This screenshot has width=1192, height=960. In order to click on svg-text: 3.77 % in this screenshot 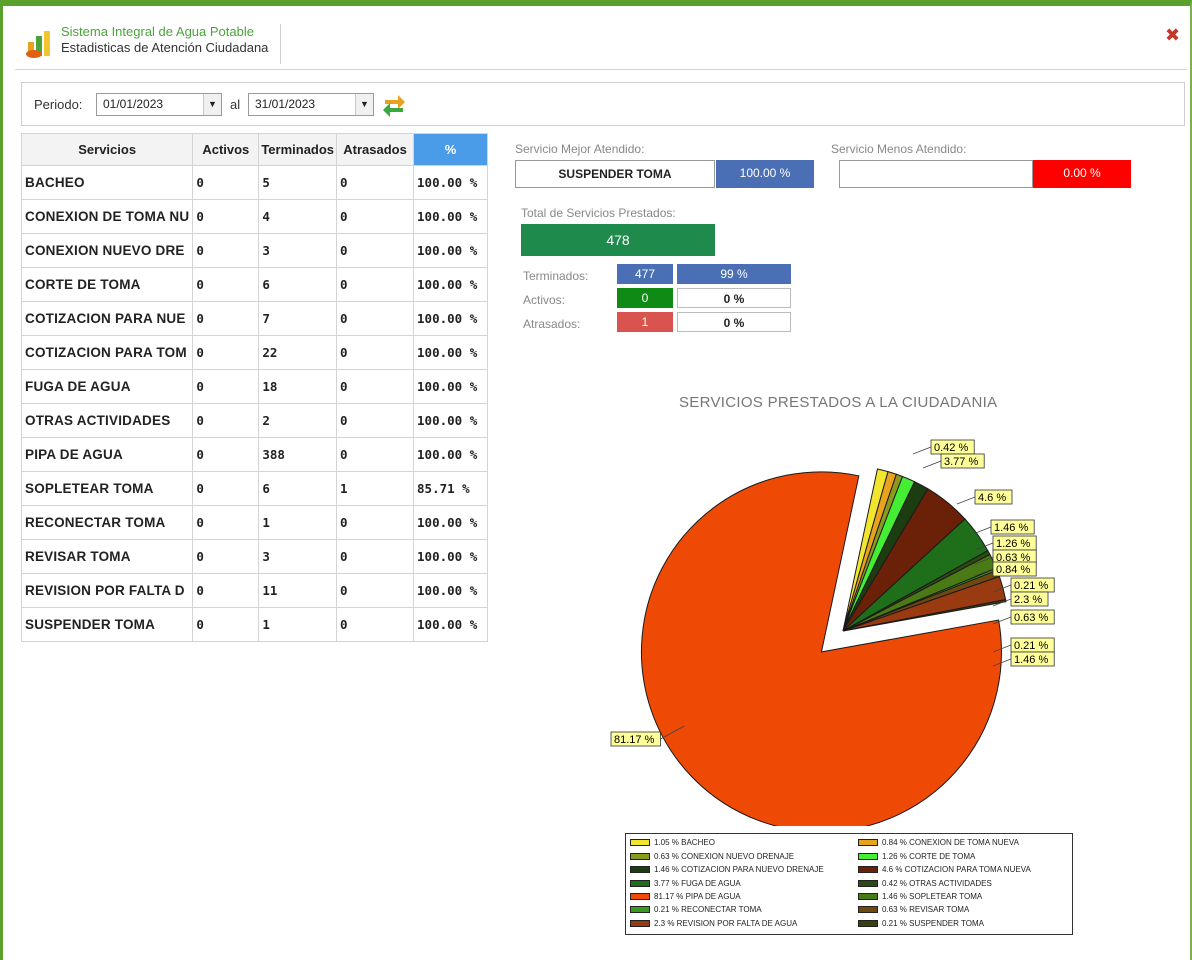, I will do `click(961, 462)`.